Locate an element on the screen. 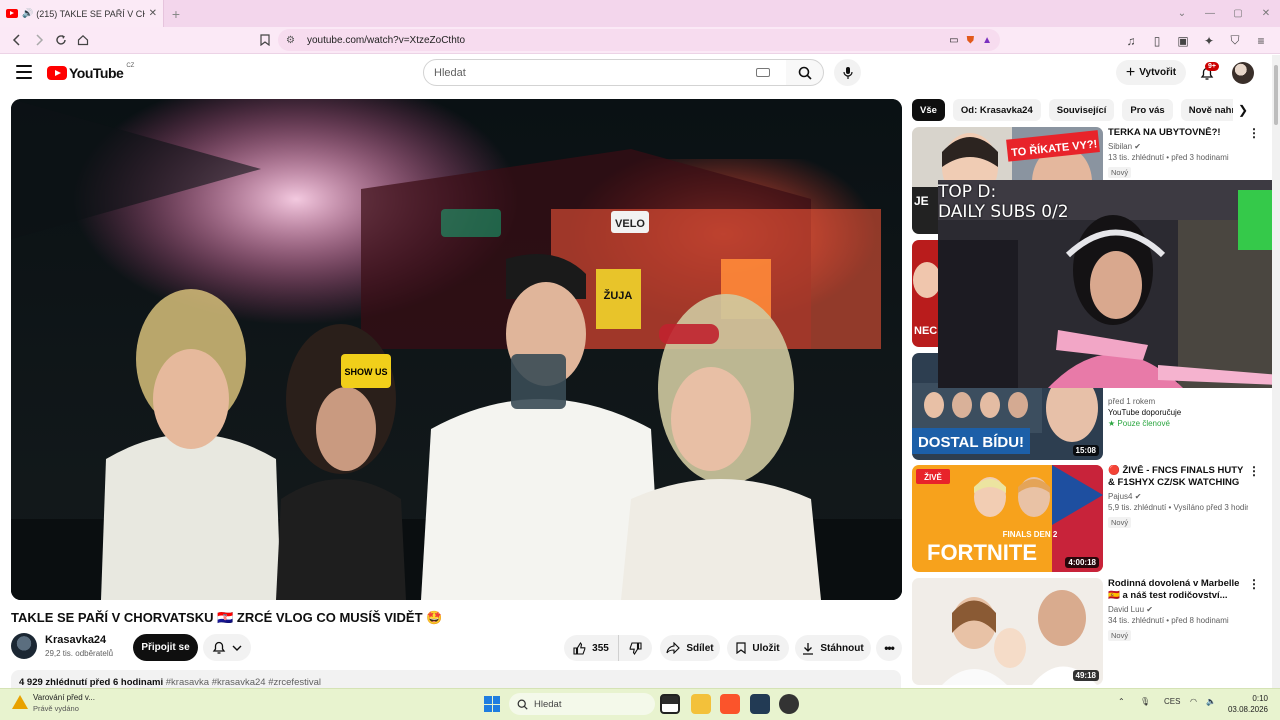 This screenshot has height=720, width=1280. more-actions-button: ••• is located at coordinates (889, 648).